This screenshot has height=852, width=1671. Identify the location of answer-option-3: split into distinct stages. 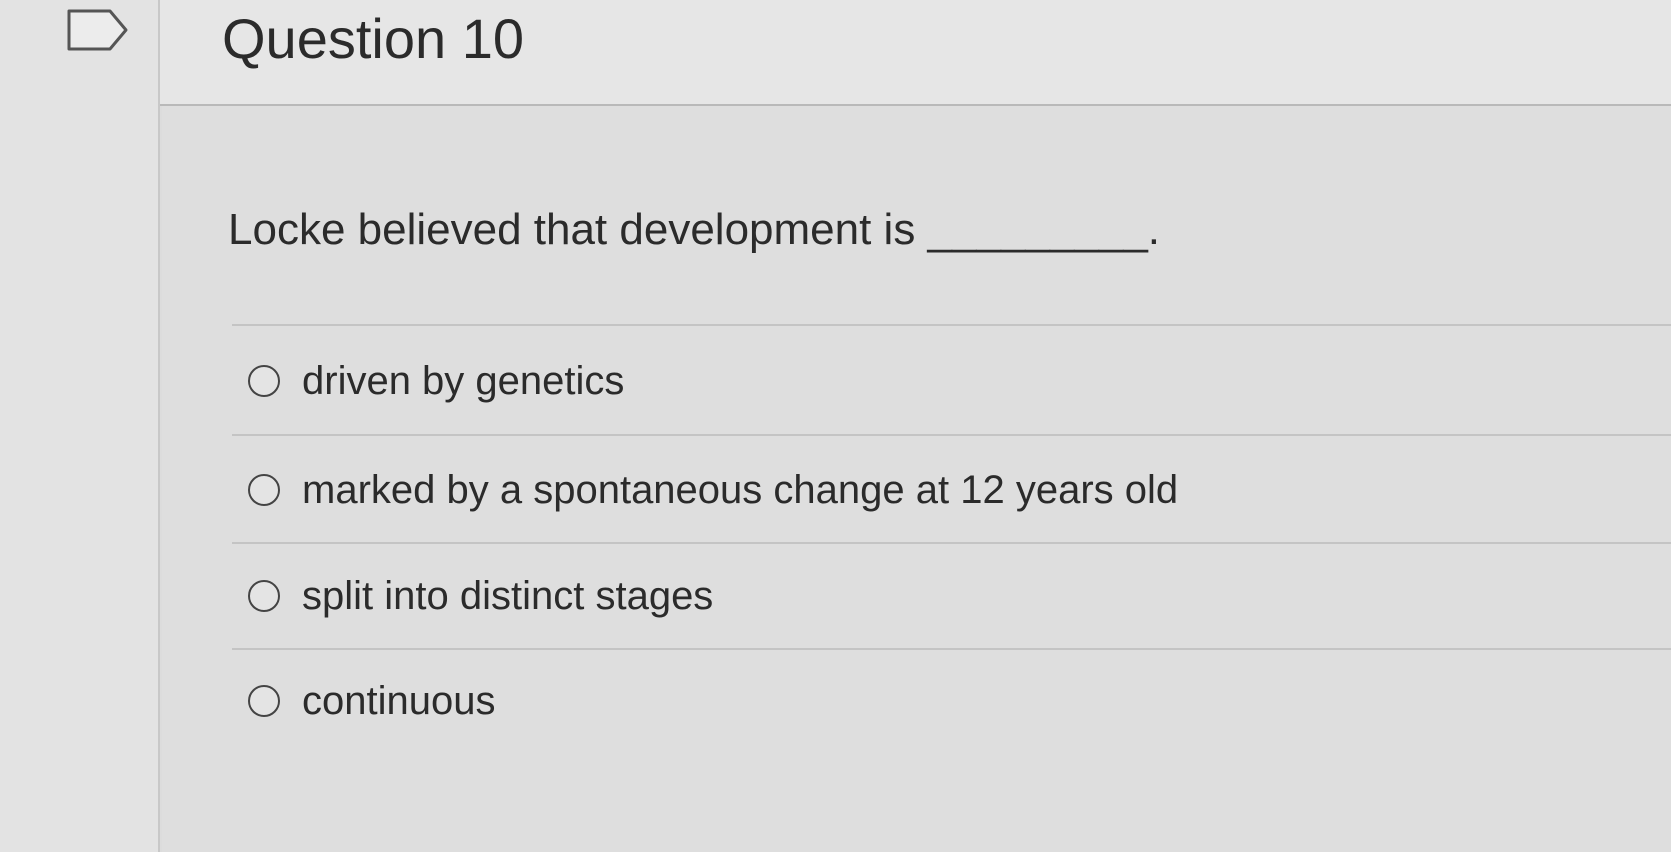
(480, 596).